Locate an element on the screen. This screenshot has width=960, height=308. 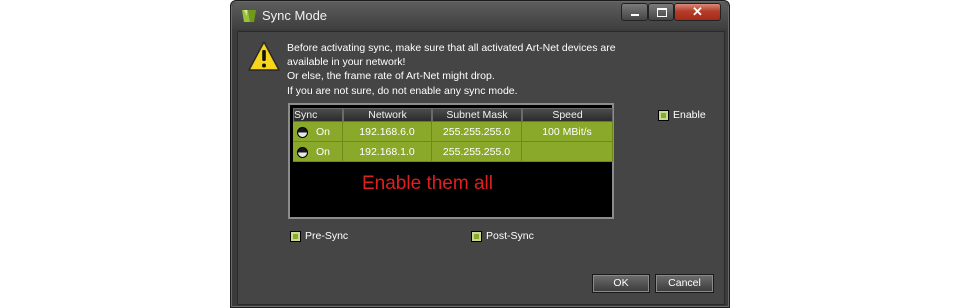
cancel-button: Cancel is located at coordinates (684, 283).